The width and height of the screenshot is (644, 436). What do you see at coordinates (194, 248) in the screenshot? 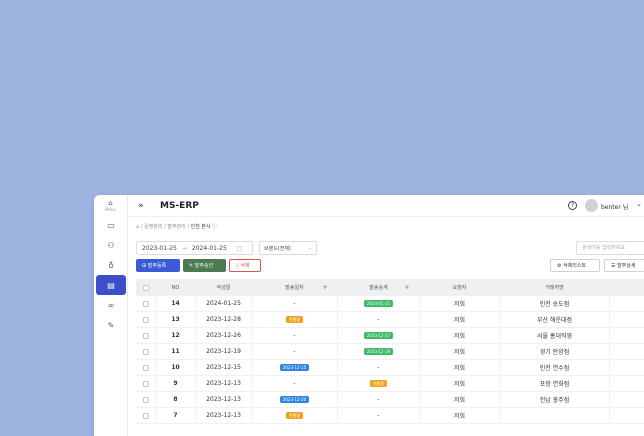
I see `date-range-picker: 2023-01-25 → 2024-01-25 ▢` at bounding box center [194, 248].